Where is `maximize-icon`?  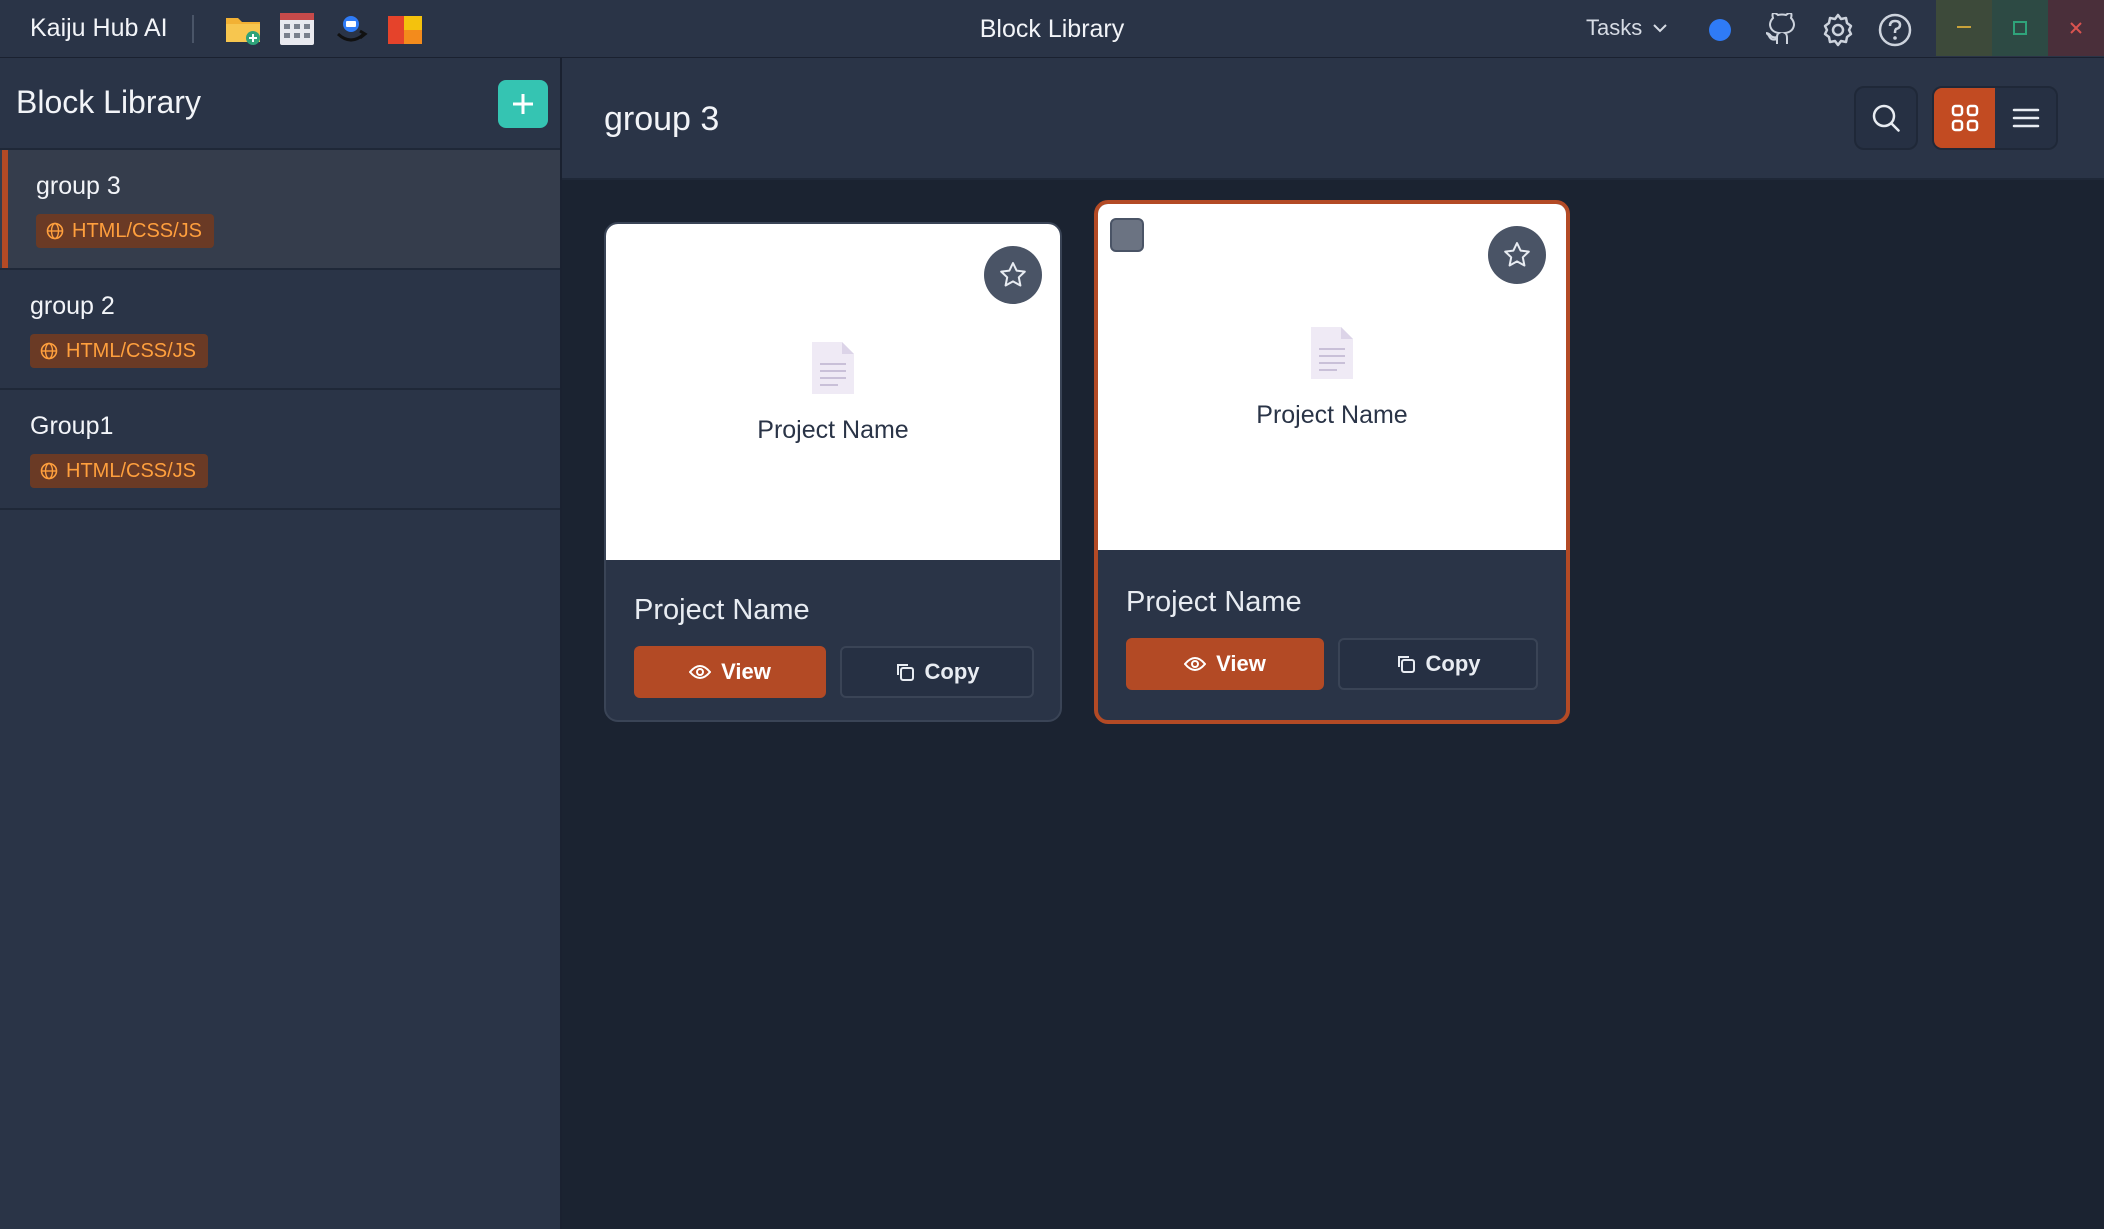 maximize-icon is located at coordinates (2020, 28).